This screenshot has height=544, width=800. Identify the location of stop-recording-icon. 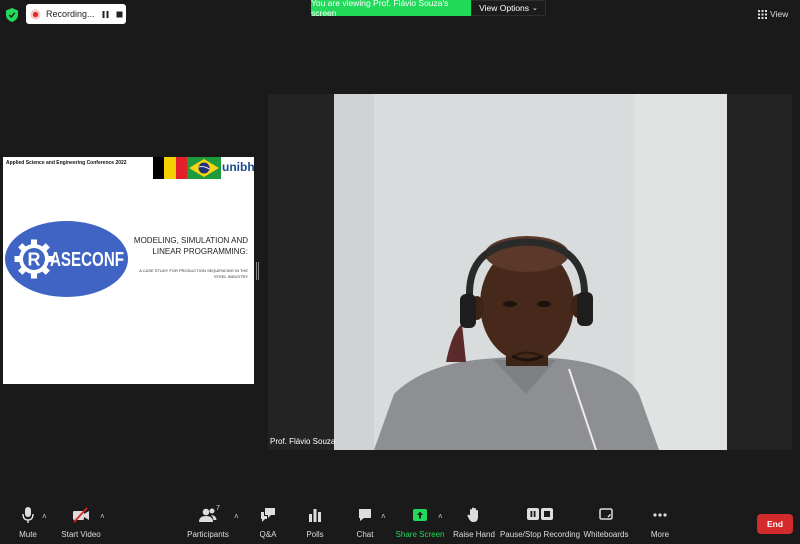
(119, 14).